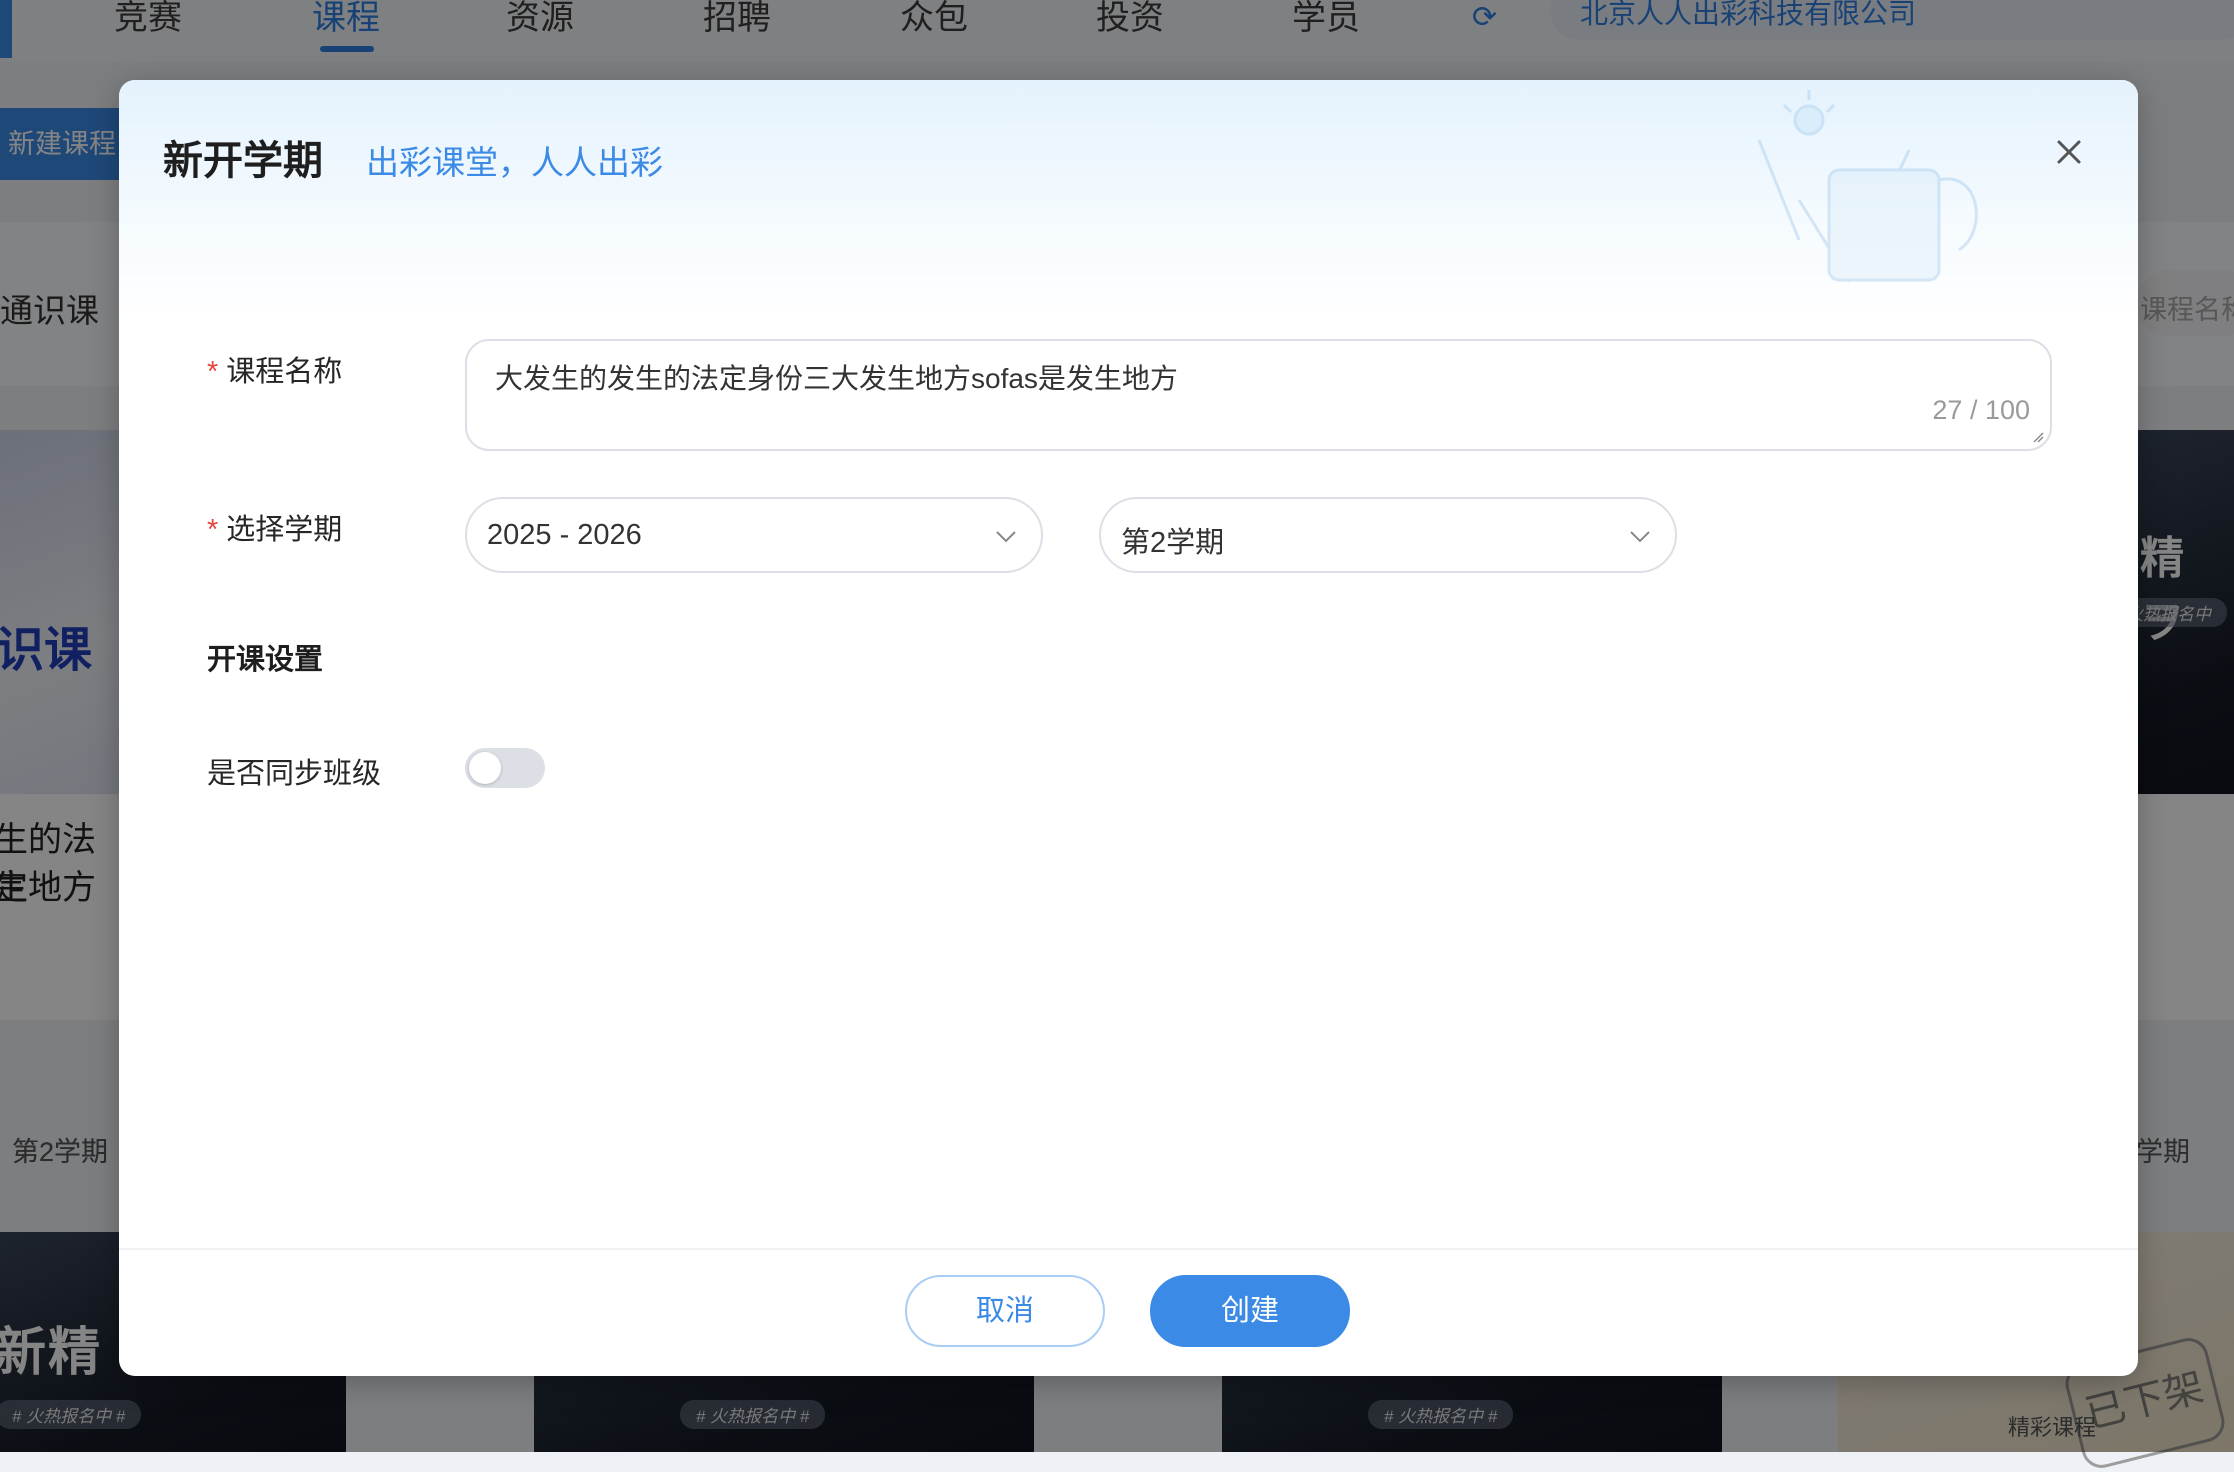 The width and height of the screenshot is (2234, 1472). Describe the element at coordinates (1250, 1311) in the screenshot. I see `create-button: 创建` at that location.